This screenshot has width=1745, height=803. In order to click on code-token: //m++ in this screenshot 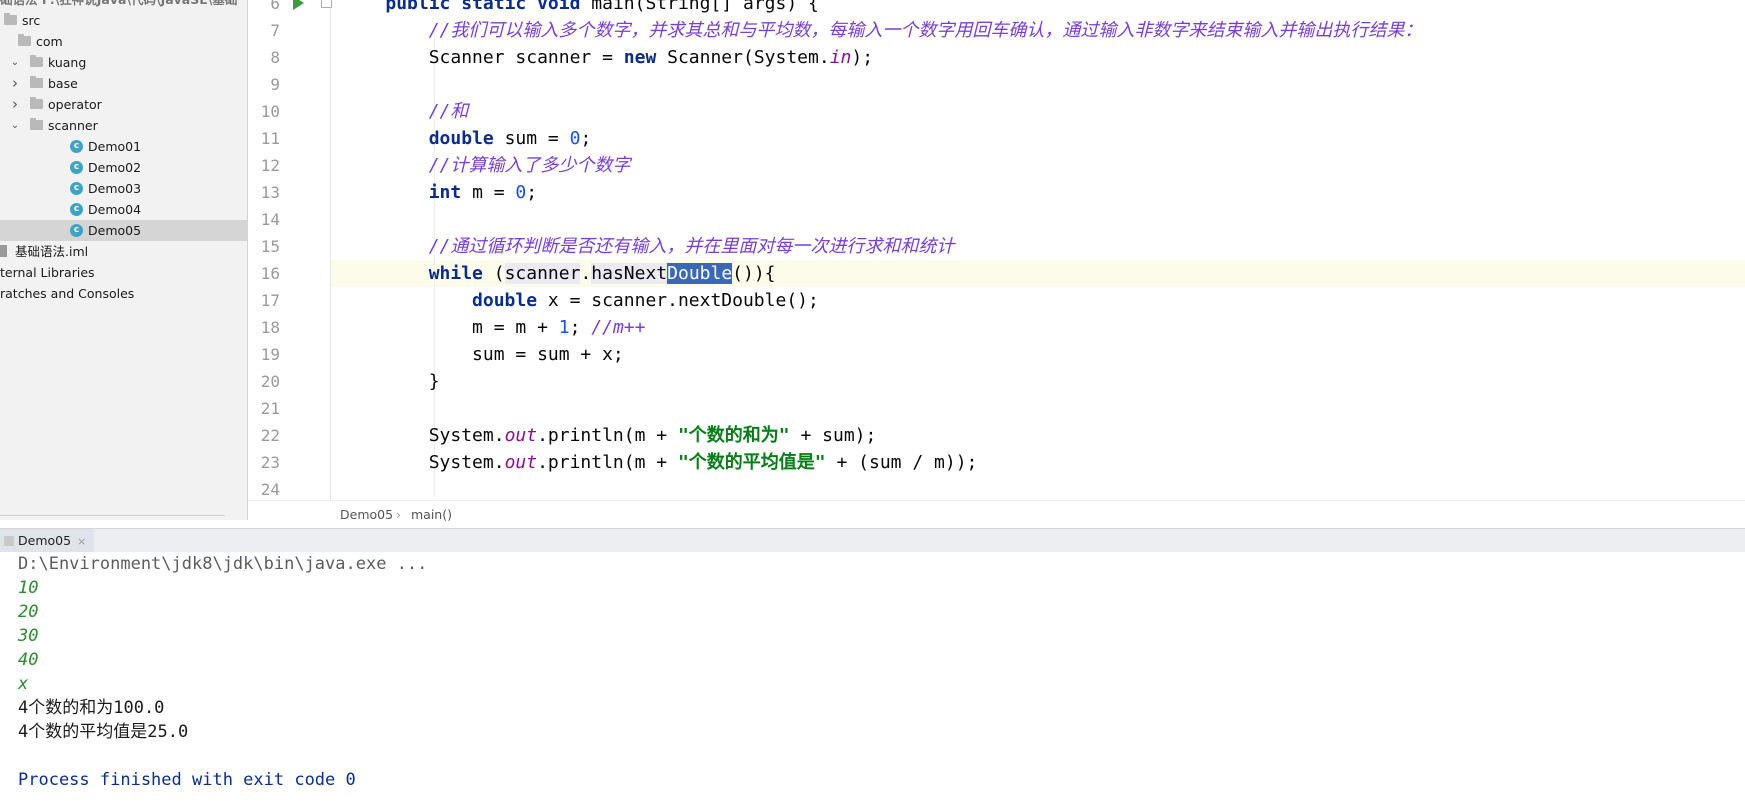, I will do `click(618, 327)`.